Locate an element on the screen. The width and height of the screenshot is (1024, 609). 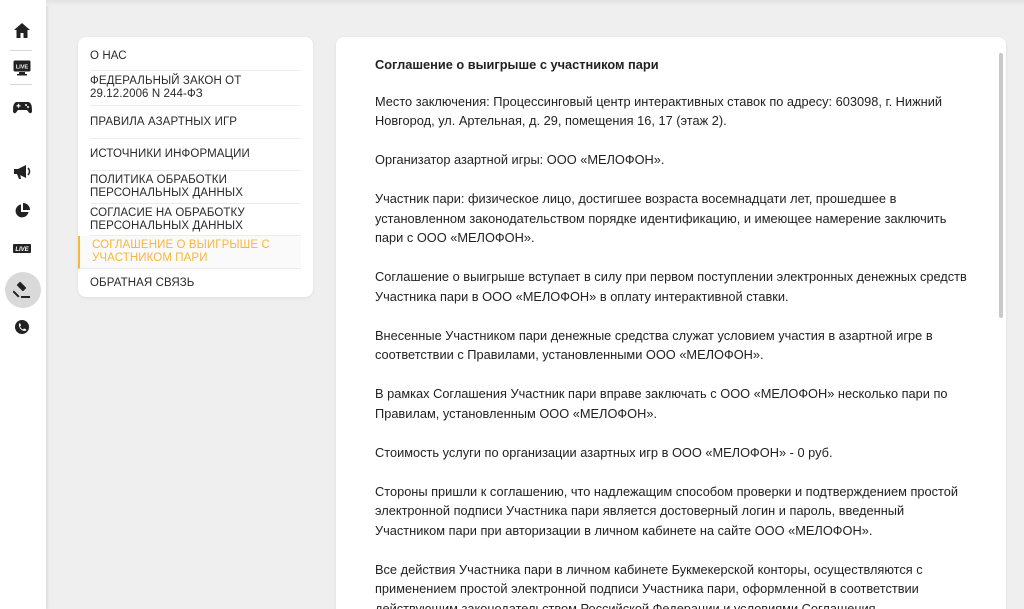
document-scrollbar is located at coordinates (1001, 185).